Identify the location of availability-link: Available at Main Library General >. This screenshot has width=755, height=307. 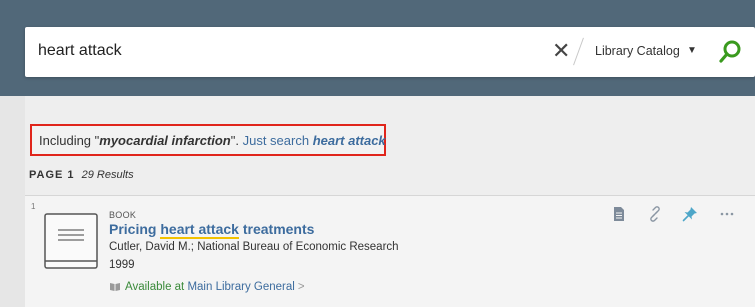
(207, 287).